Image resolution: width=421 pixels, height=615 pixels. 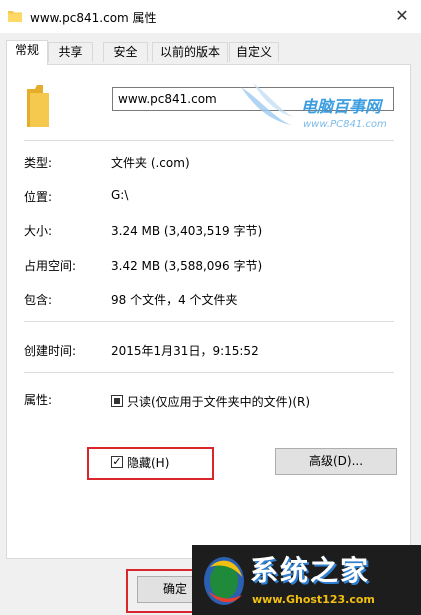 What do you see at coordinates (38, 300) in the screenshot?
I see `contains-label: 包含:` at bounding box center [38, 300].